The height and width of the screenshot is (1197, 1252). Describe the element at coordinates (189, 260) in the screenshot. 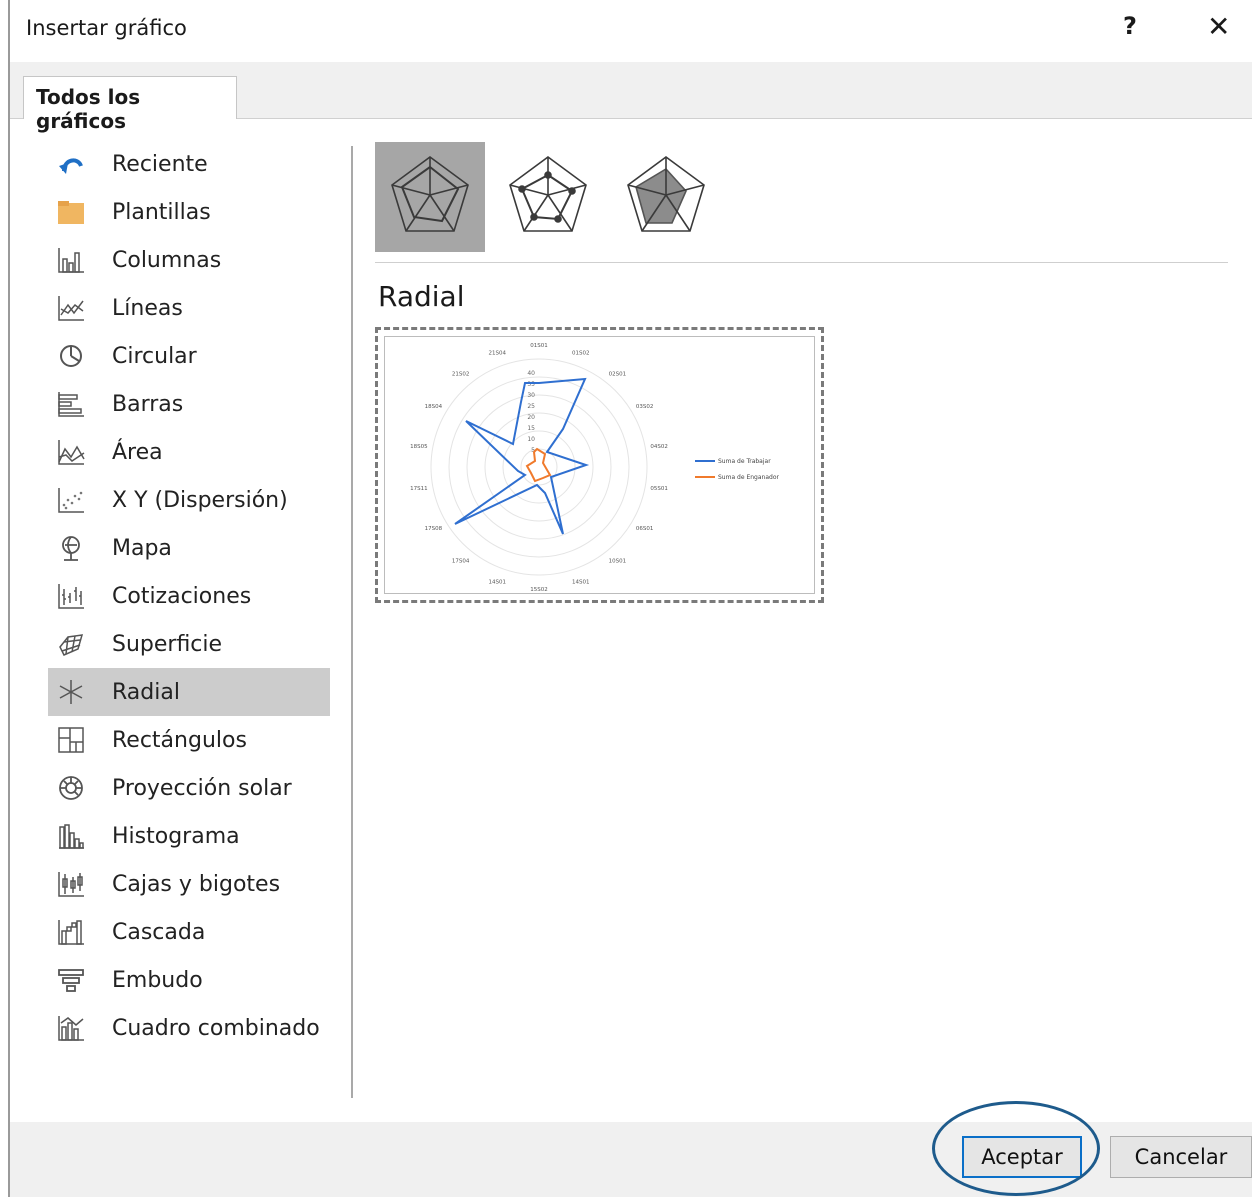

I see `nav-item-columns: Columnas` at that location.